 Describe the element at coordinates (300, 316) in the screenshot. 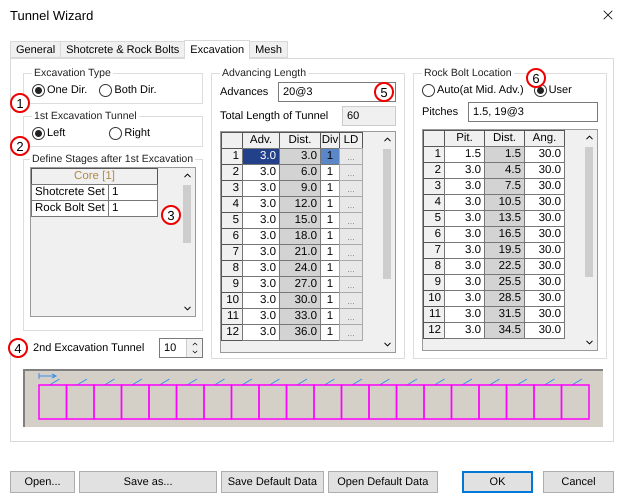

I see `table-cell: 33.0` at that location.